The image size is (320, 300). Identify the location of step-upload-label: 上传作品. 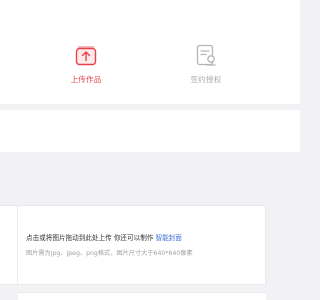
(86, 79).